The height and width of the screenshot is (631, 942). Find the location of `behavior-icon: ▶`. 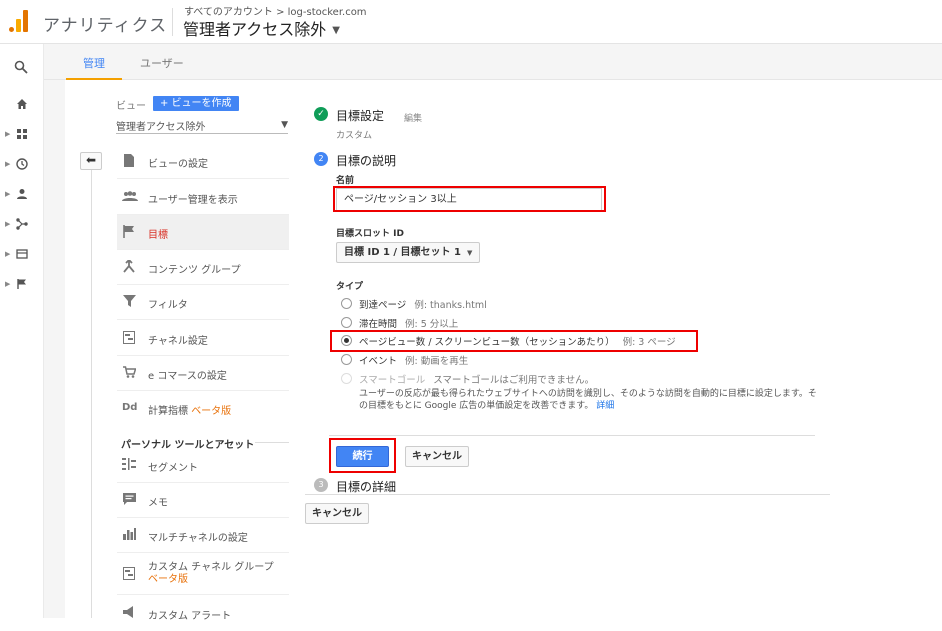

behavior-icon: ▶ is located at coordinates (22, 257).